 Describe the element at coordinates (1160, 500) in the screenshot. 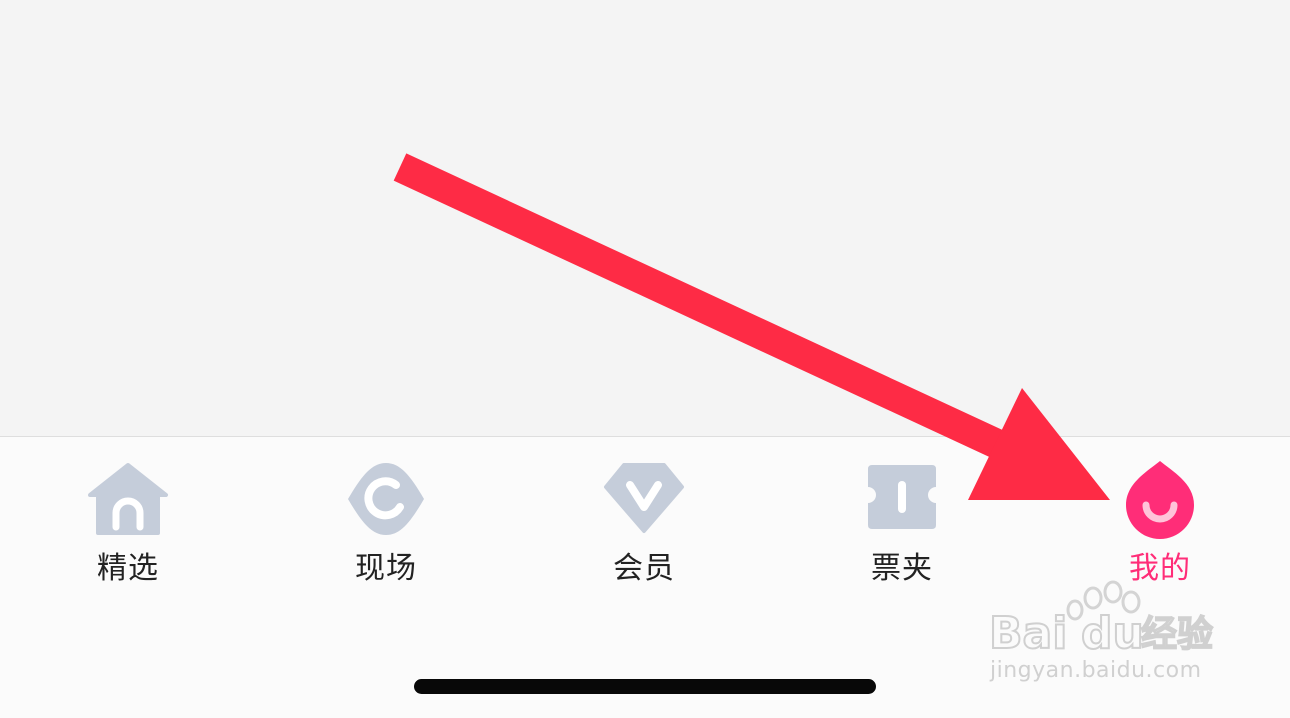

I see `profile-icon` at that location.